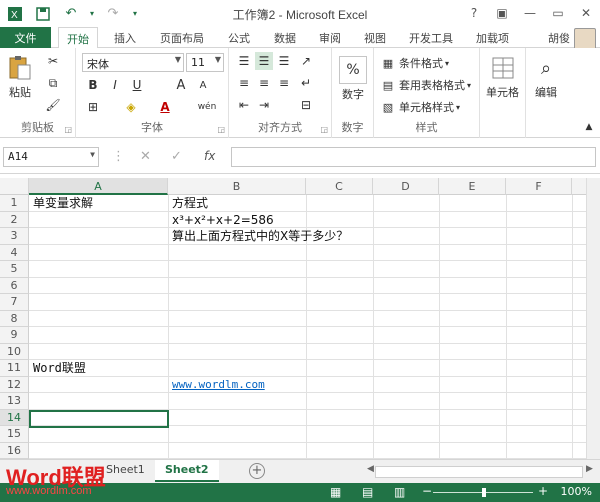 Image resolution: width=600 pixels, height=502 pixels. Describe the element at coordinates (165, 107) in the screenshot. I see `font-color-icon: A` at that location.